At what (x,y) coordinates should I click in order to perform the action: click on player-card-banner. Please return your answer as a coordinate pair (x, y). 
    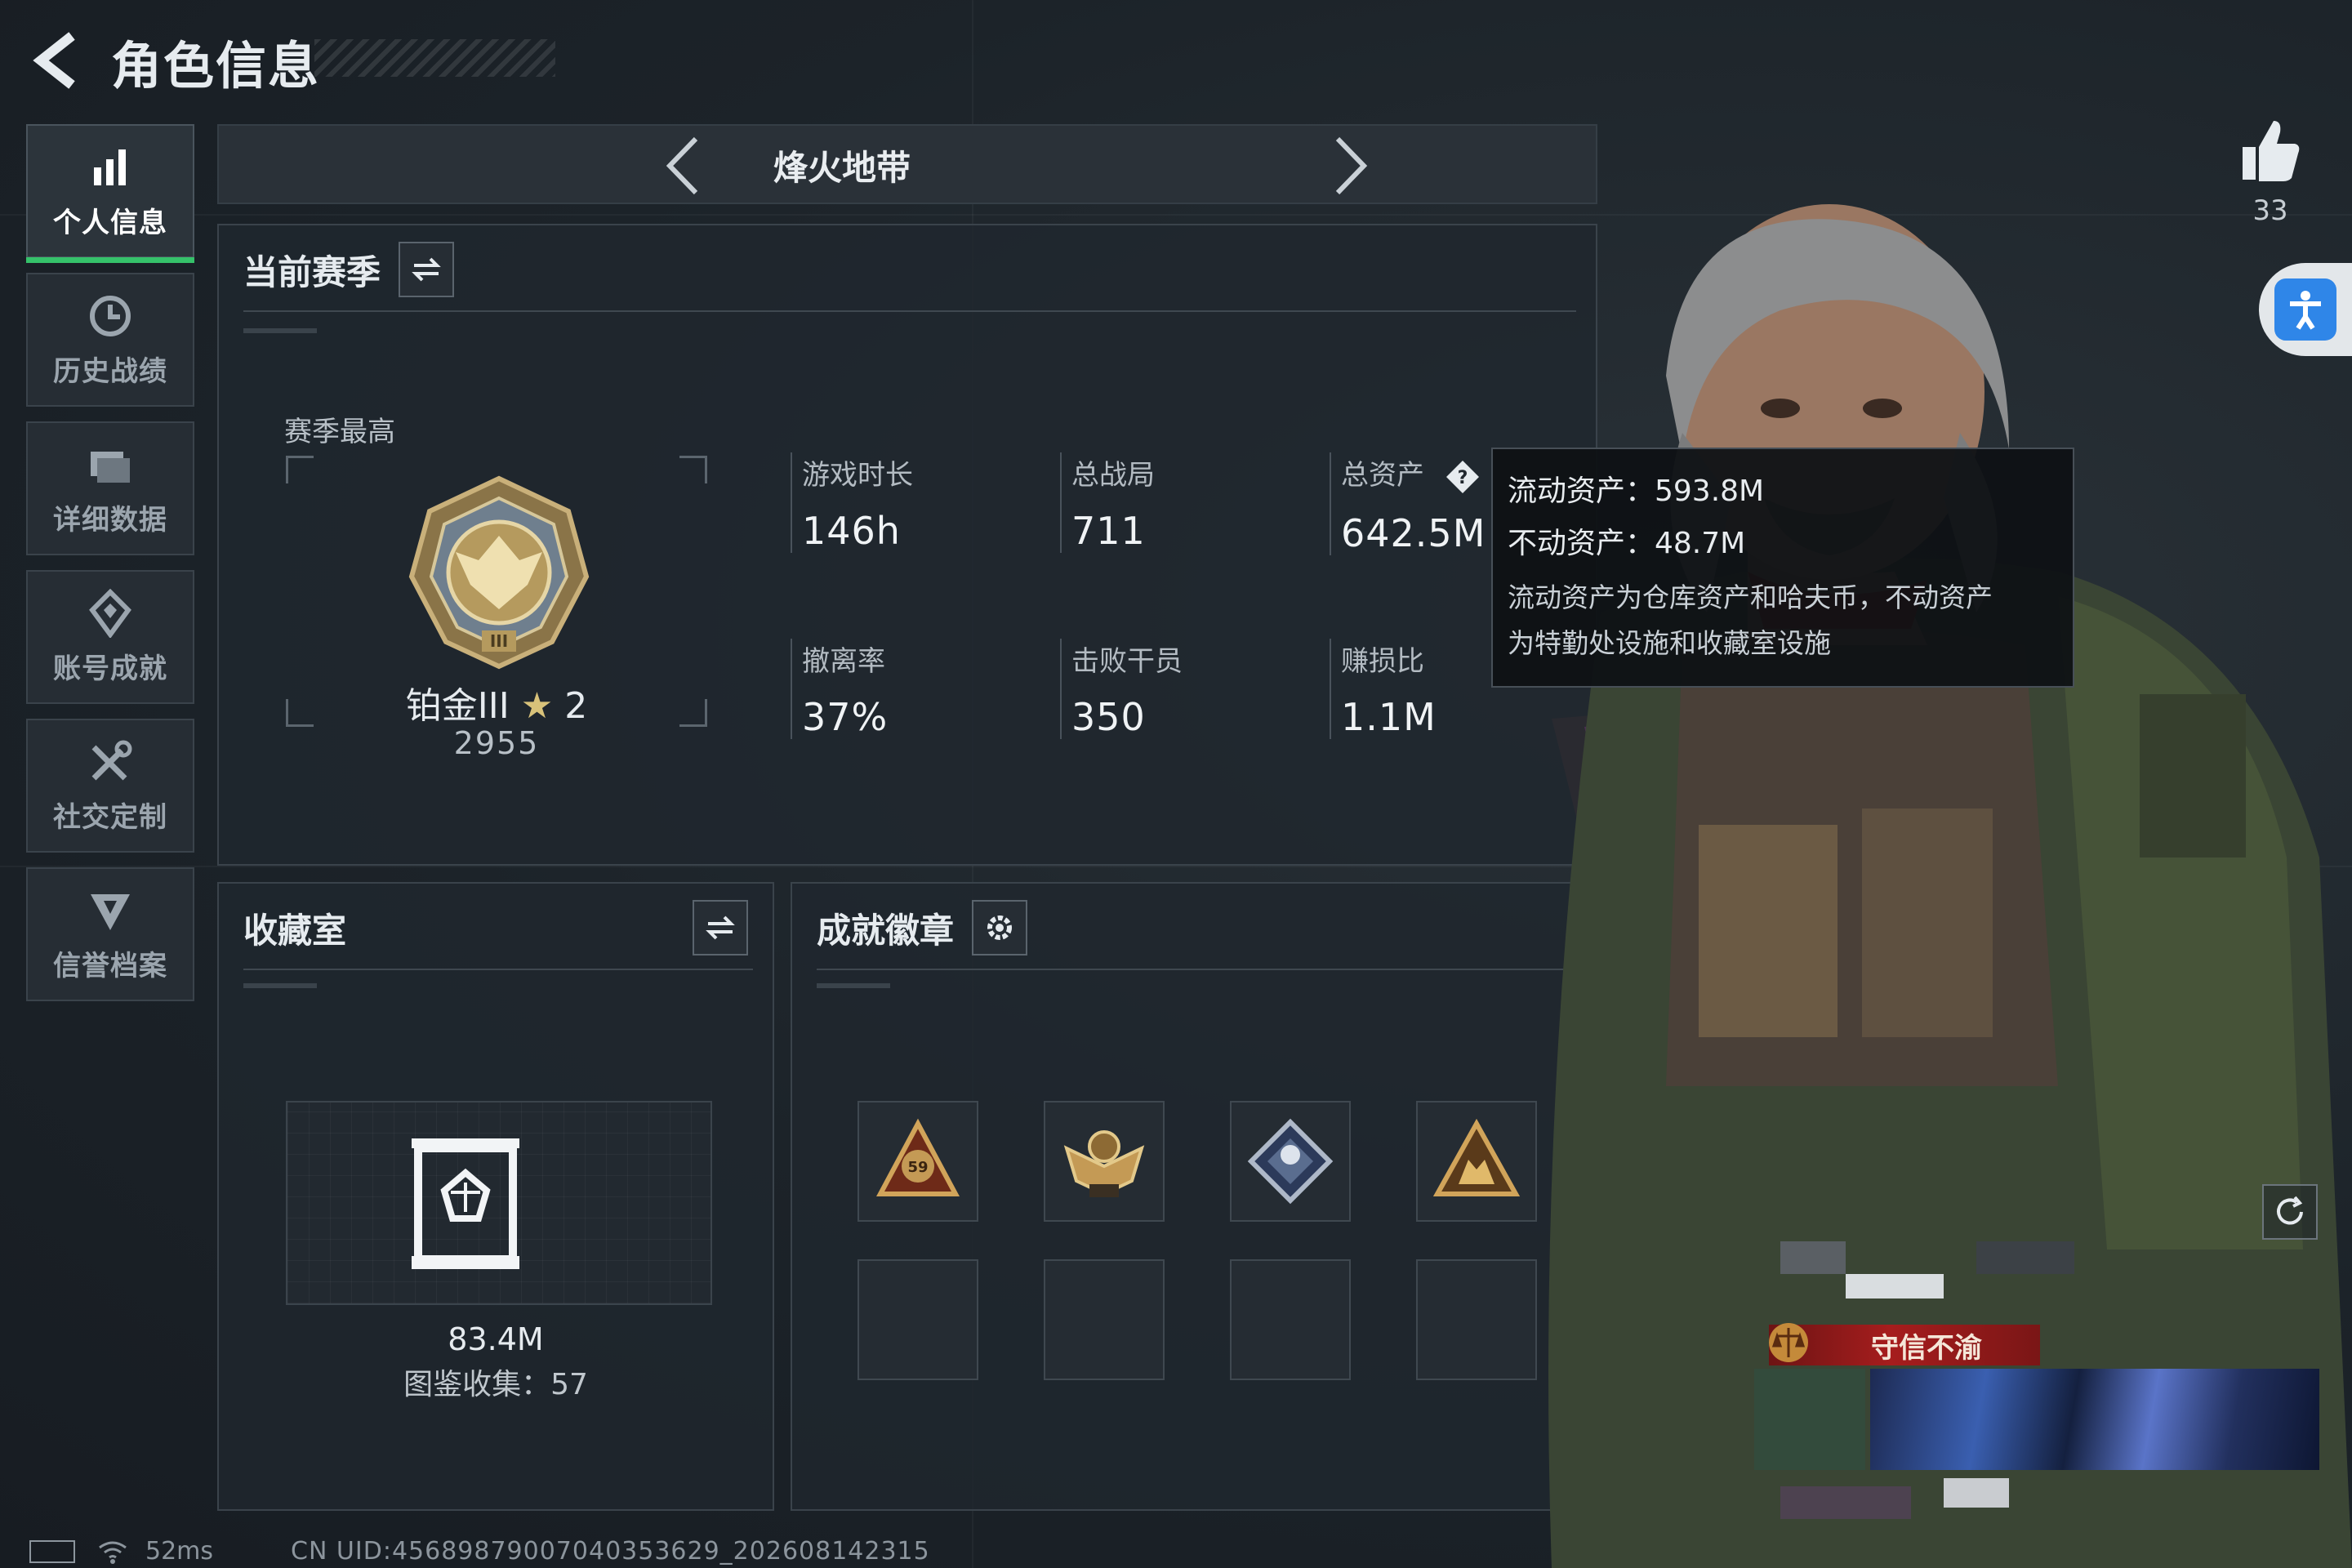
    Looking at the image, I should click on (2094, 1419).